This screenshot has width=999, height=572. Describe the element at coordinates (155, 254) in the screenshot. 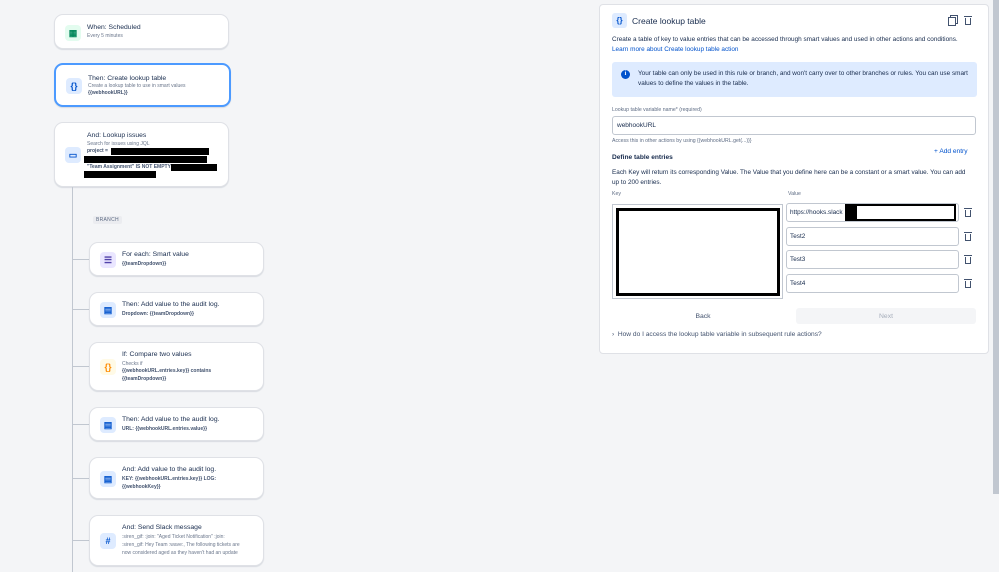

I see `card-title: For each: Smart value` at that location.